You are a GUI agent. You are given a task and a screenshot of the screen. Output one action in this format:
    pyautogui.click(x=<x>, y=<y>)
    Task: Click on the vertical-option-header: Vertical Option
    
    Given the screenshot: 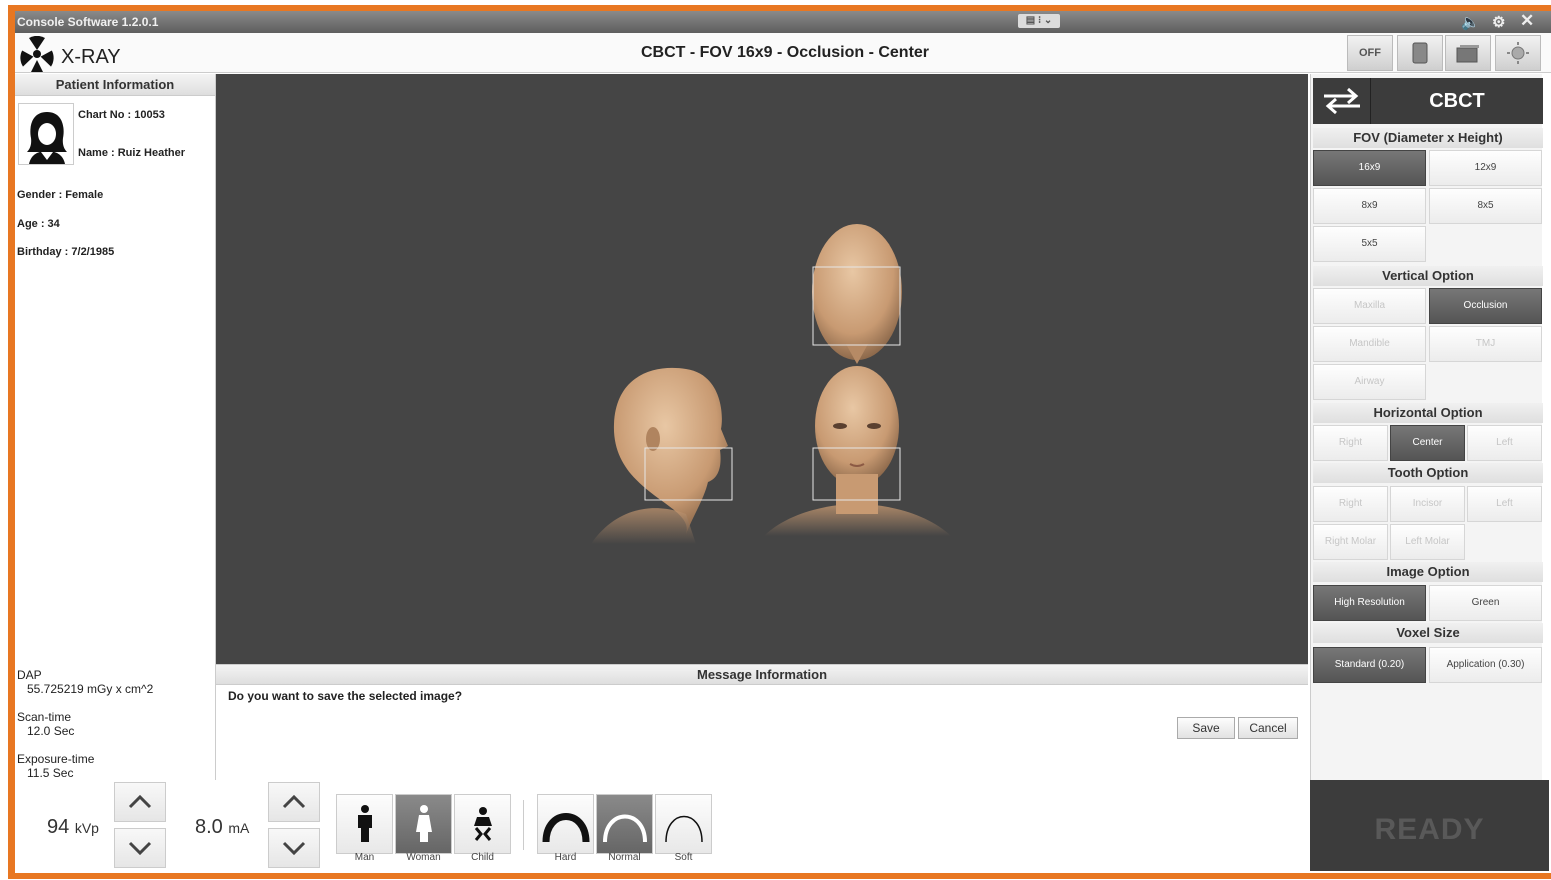 What is the action you would take?
    pyautogui.click(x=1428, y=276)
    